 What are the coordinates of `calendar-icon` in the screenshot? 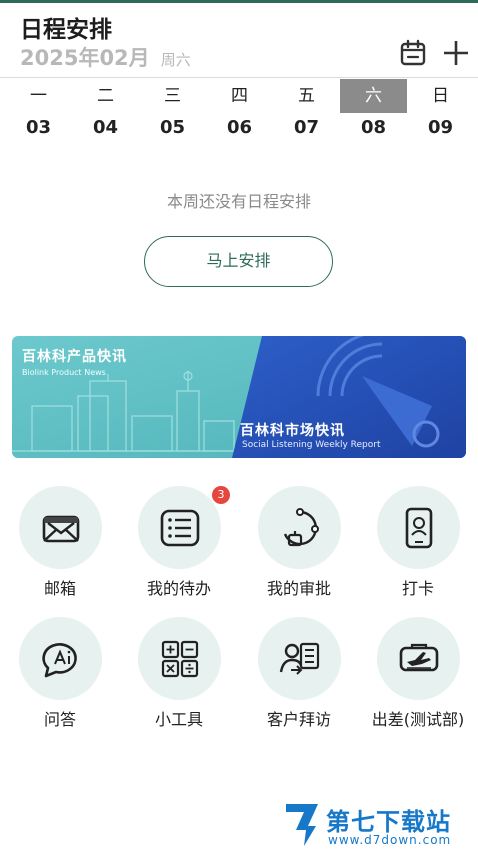 It's located at (413, 53).